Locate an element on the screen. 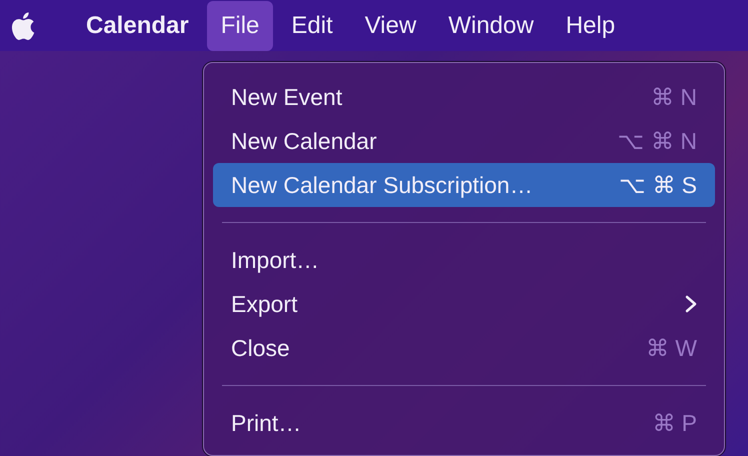 Image resolution: width=748 pixels, height=456 pixels. menu-bar-item: File is located at coordinates (240, 25).